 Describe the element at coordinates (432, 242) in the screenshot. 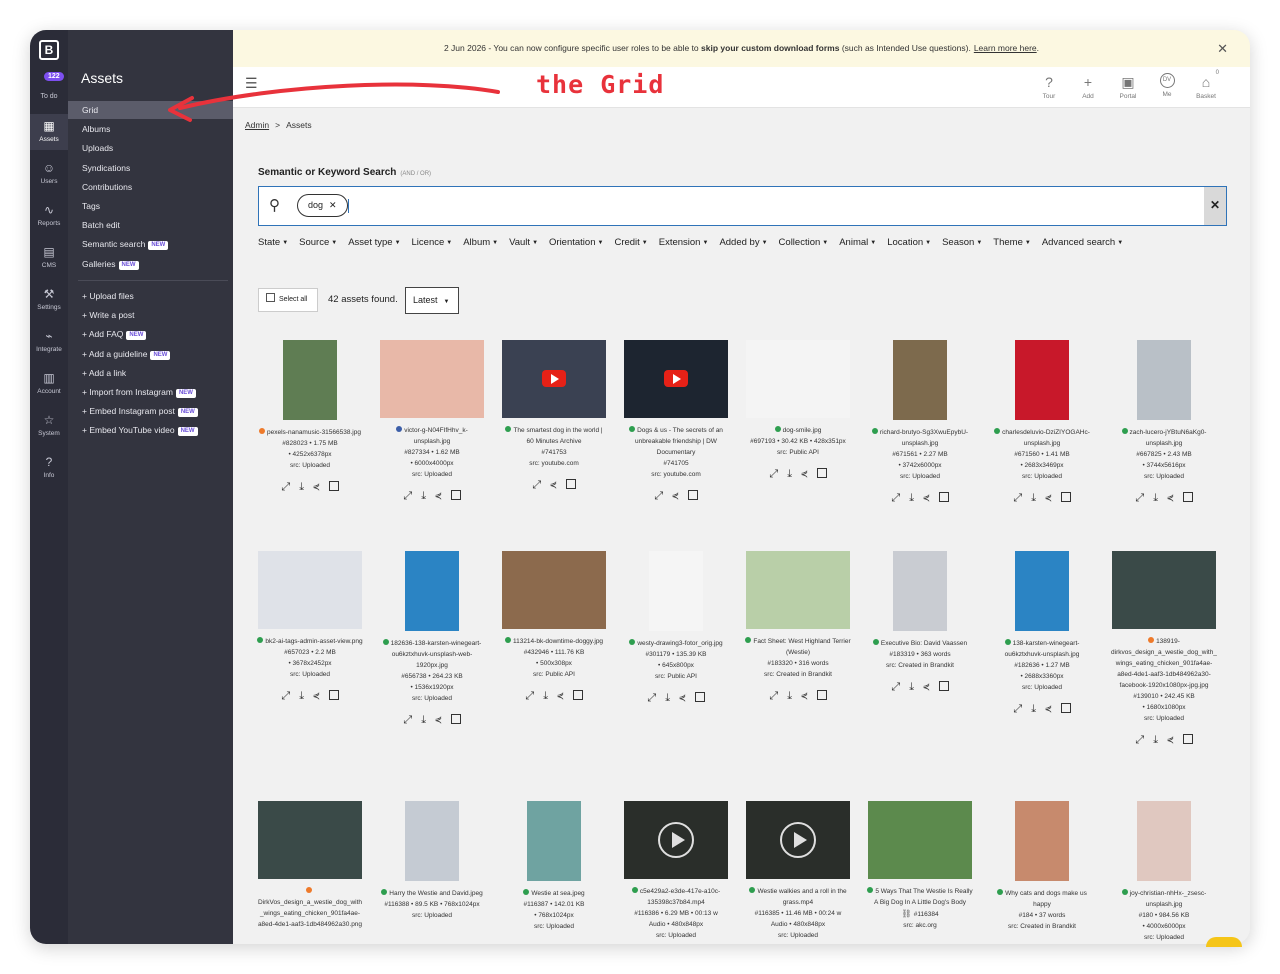

I see `filter-licence: Licence ▼` at that location.